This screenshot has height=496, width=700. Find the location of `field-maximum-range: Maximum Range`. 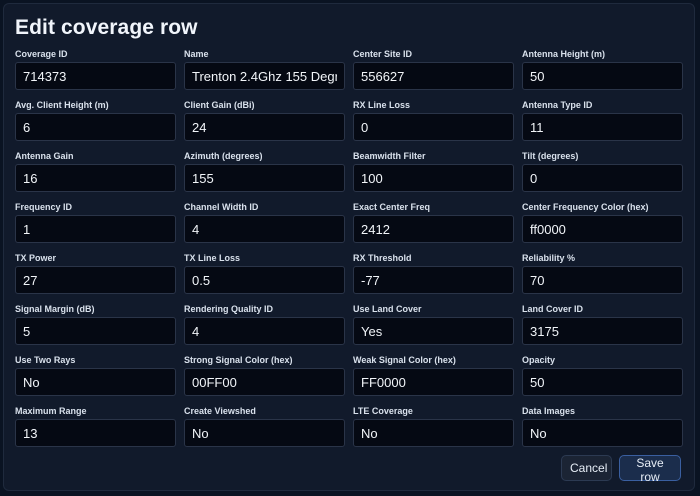

field-maximum-range: Maximum Range is located at coordinates (95, 428).